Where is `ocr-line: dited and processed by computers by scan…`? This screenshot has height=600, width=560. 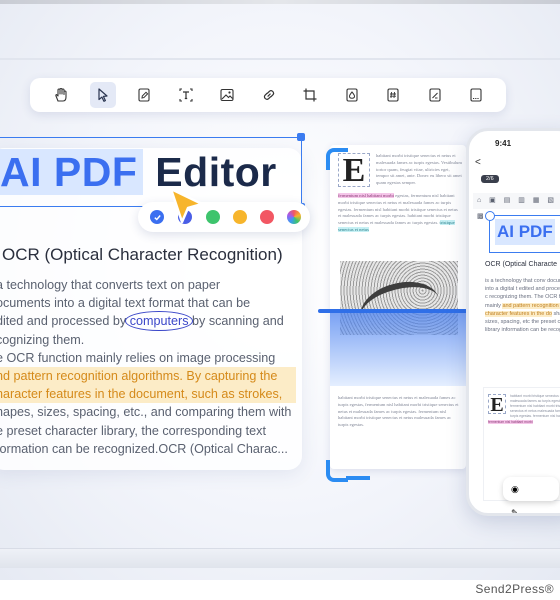
ocr-line: dited and processed by computers by scan… is located at coordinates (148, 321).